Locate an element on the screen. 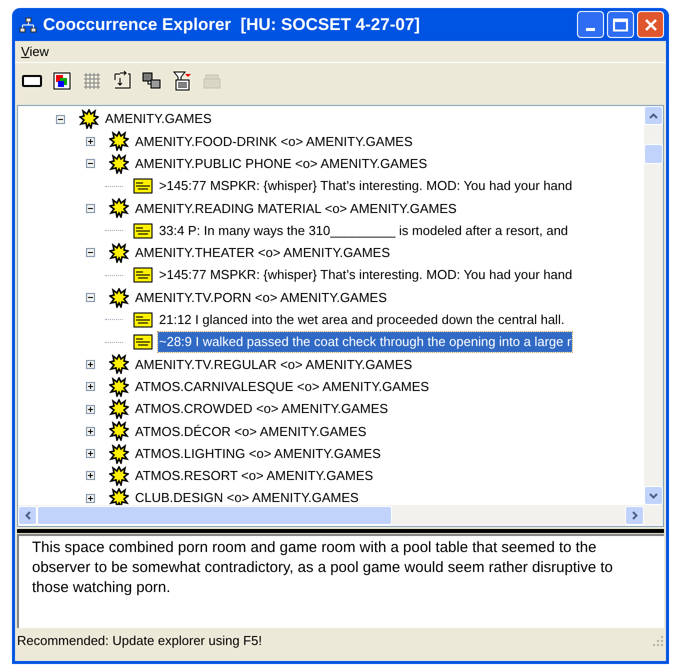  scroll-right-button is located at coordinates (634, 515).